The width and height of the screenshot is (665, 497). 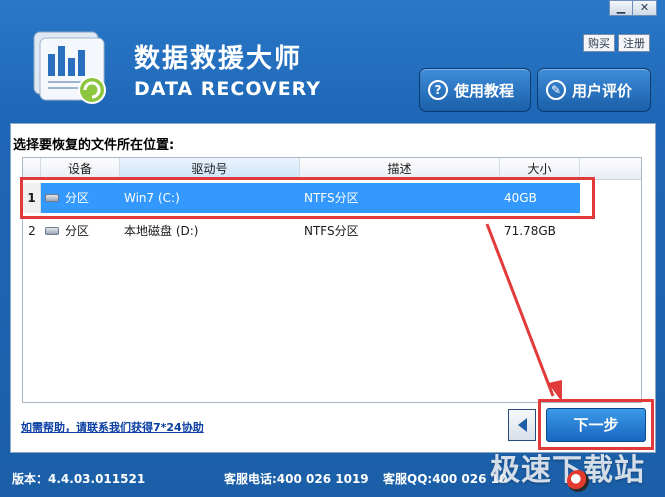 I want to click on tutorial-label: 使用教程, so click(x=484, y=90).